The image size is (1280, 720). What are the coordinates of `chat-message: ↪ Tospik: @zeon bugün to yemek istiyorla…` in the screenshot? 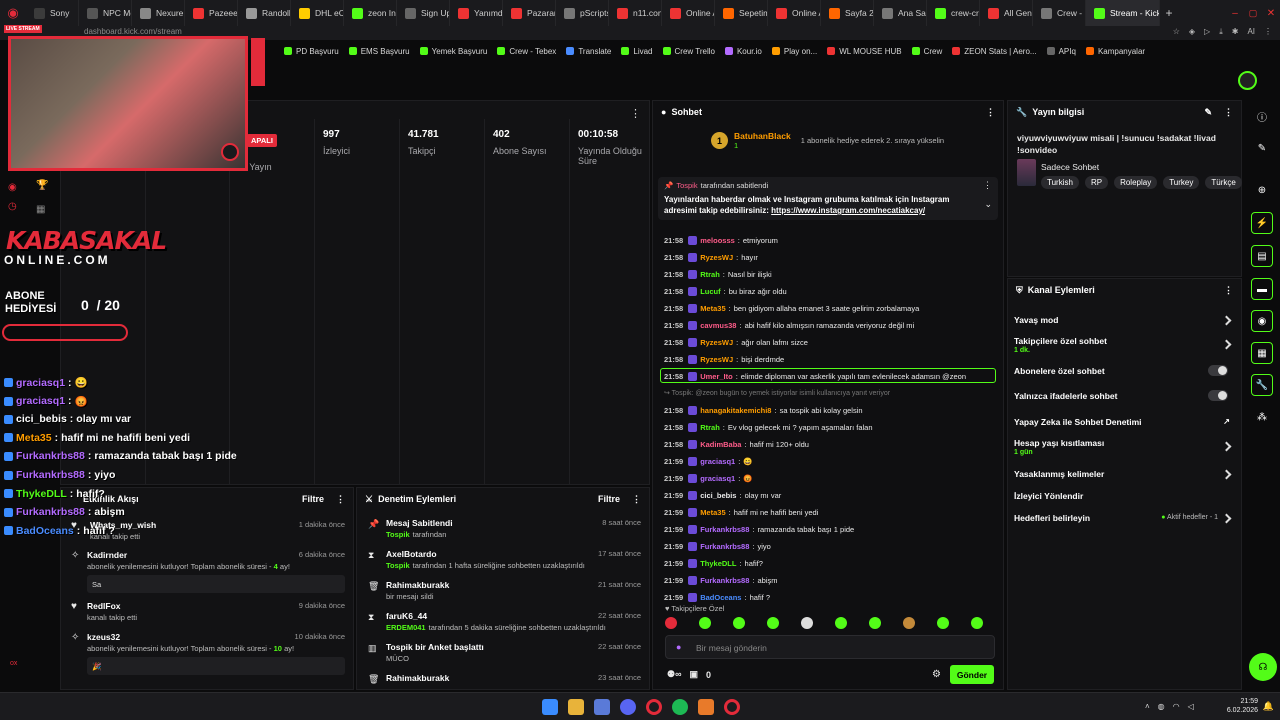 It's located at (777, 393).